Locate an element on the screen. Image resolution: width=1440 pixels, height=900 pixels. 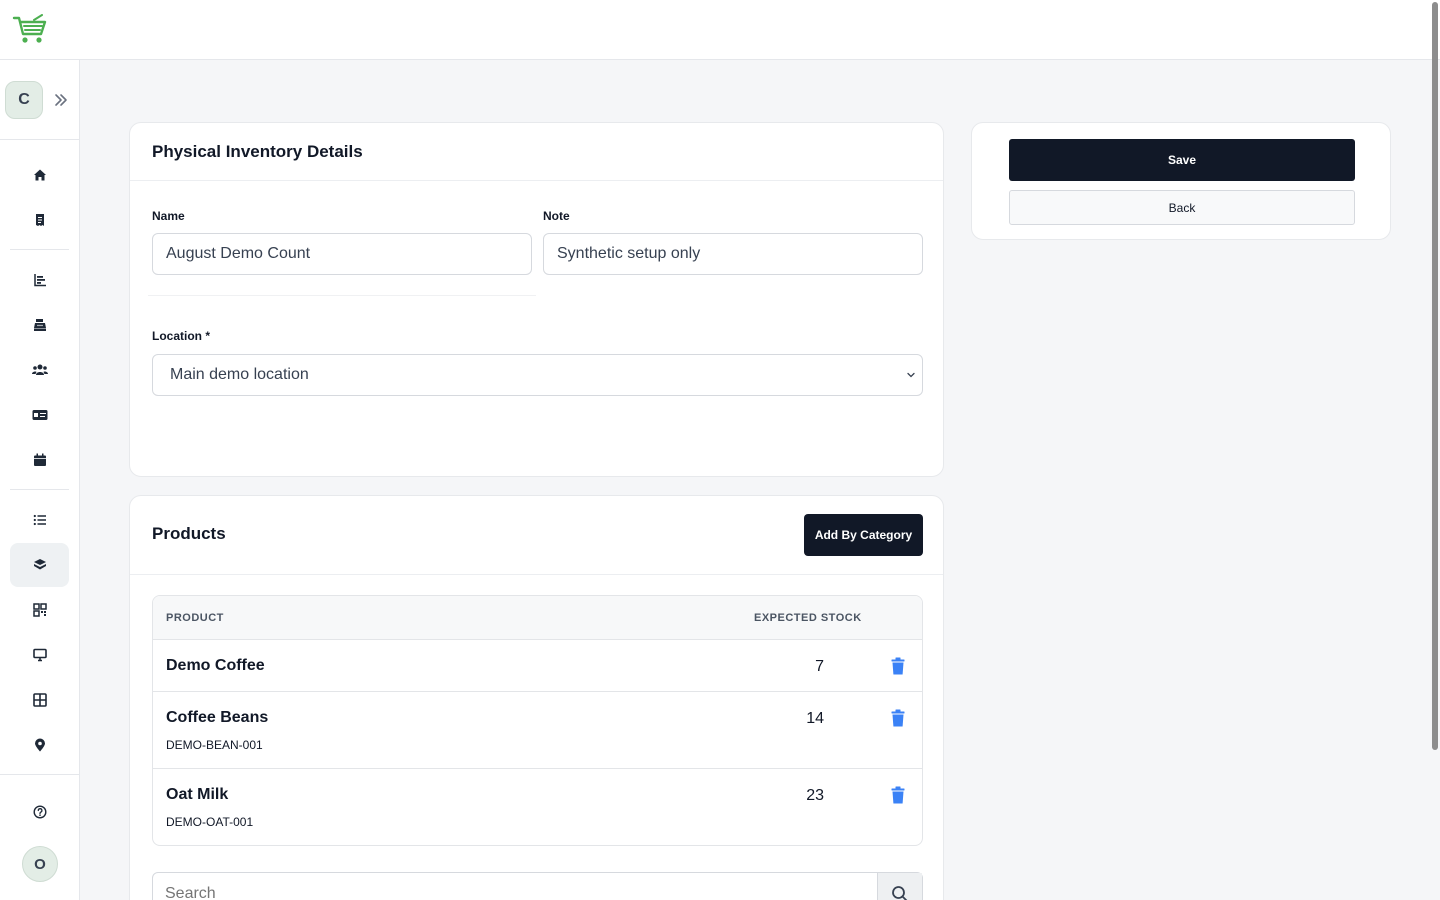
grid-icon is located at coordinates (39, 700).